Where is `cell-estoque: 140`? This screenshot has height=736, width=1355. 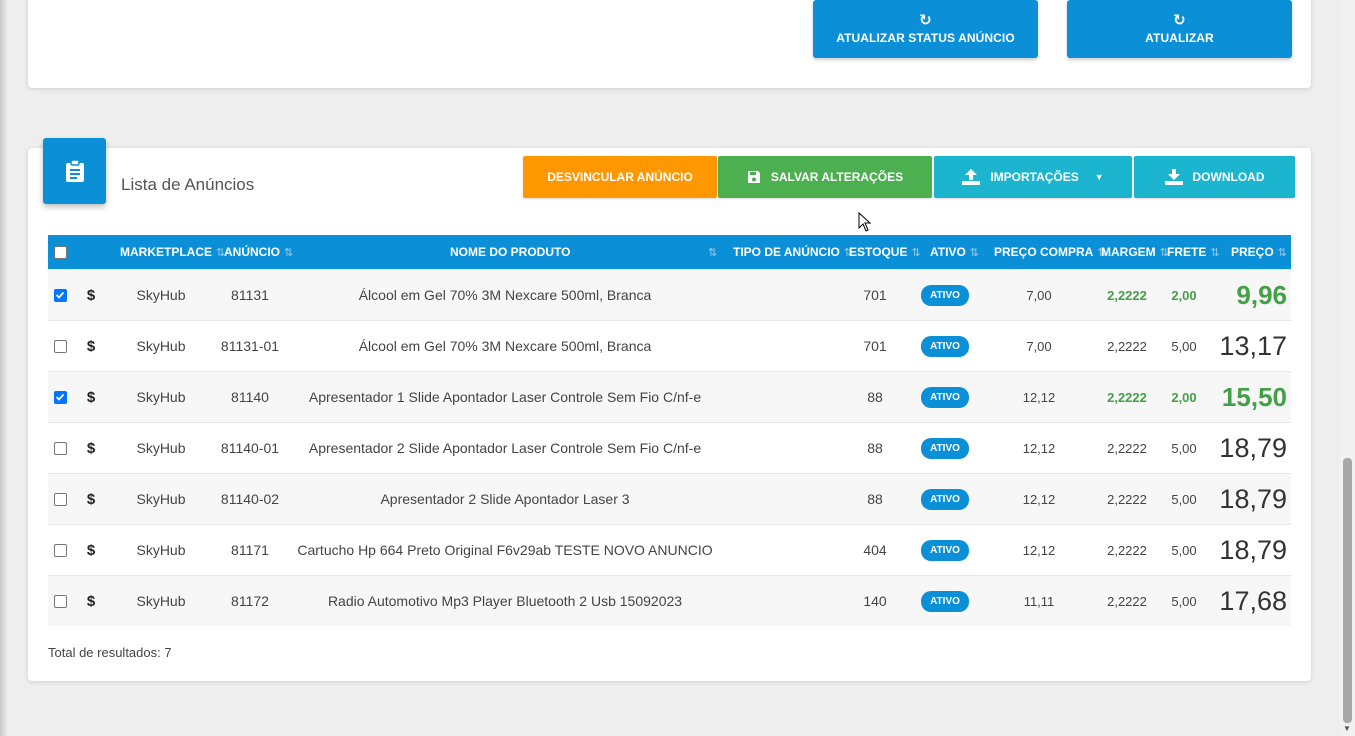
cell-estoque: 140 is located at coordinates (875, 601).